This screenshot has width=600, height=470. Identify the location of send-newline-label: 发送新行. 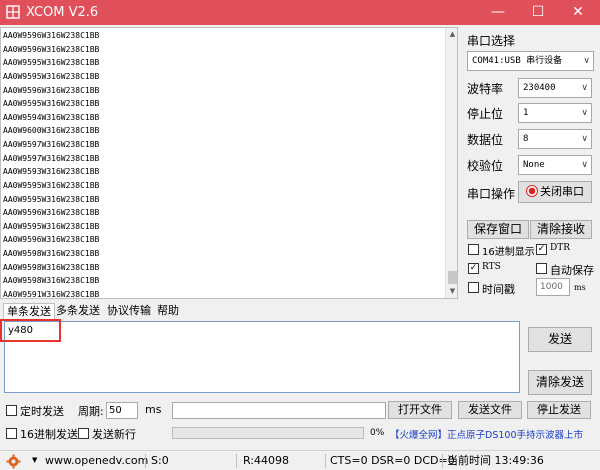
(114, 434).